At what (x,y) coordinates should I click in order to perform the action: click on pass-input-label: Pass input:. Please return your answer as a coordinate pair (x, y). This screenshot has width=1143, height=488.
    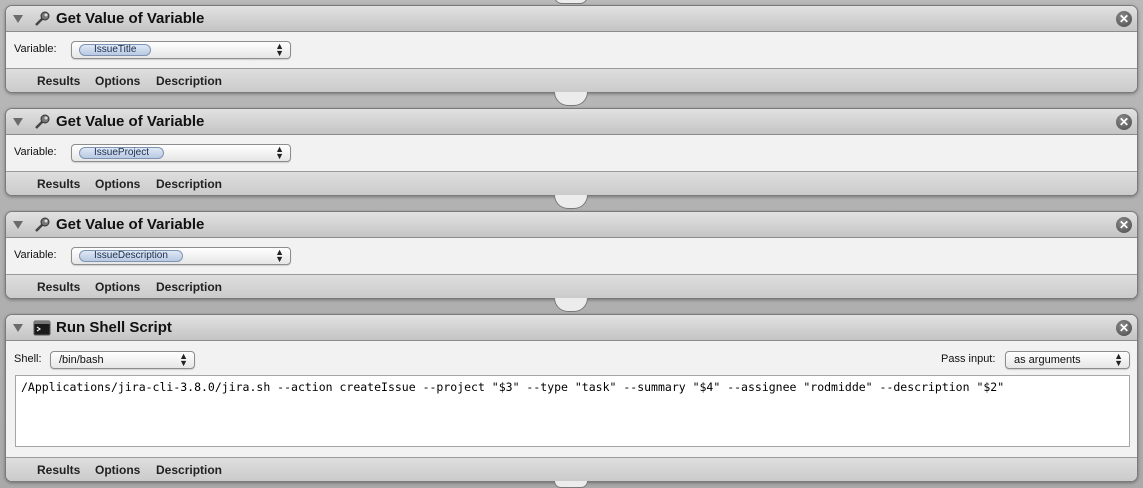
    Looking at the image, I should click on (968, 359).